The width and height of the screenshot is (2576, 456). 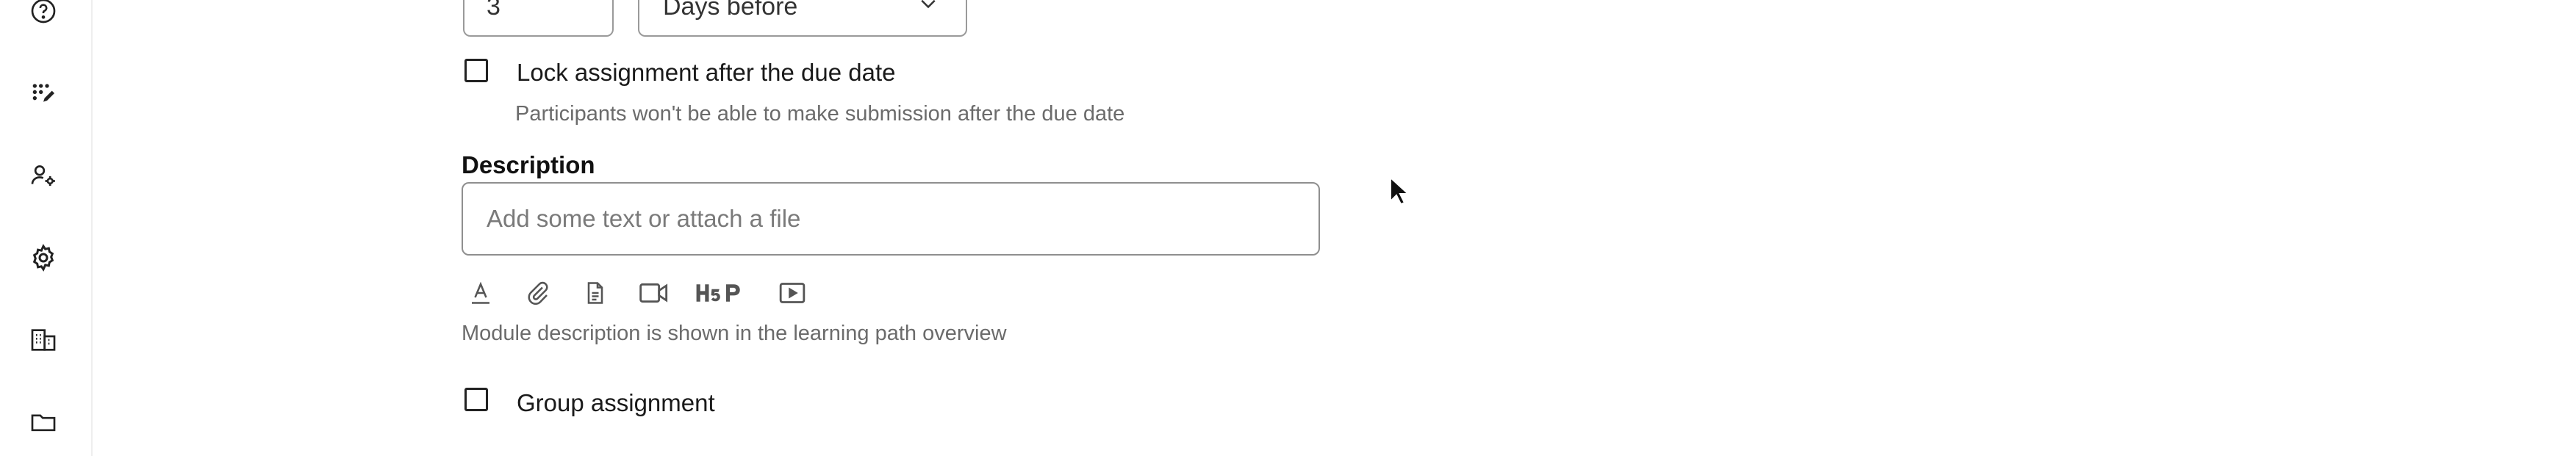 I want to click on reminder-unit-select: Days before, so click(x=802, y=18).